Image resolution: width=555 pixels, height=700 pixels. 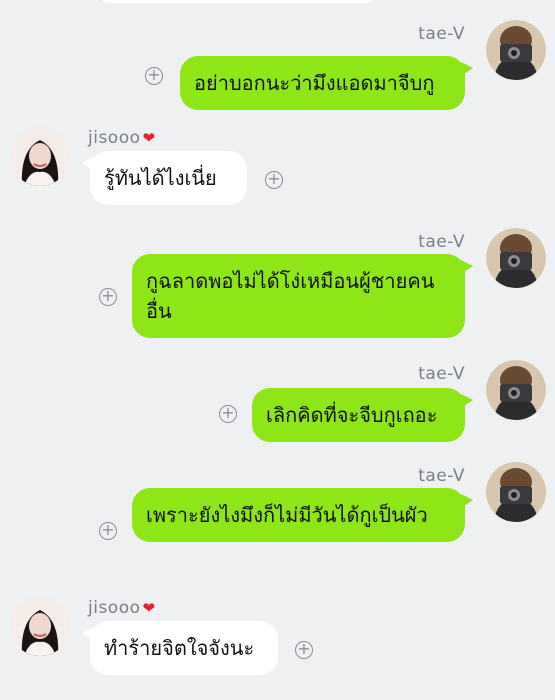 I want to click on message-bubble: กูฉลาดพอไม่ได้โง่เหมือนผู้ชายคนอื่น, so click(x=302, y=296).